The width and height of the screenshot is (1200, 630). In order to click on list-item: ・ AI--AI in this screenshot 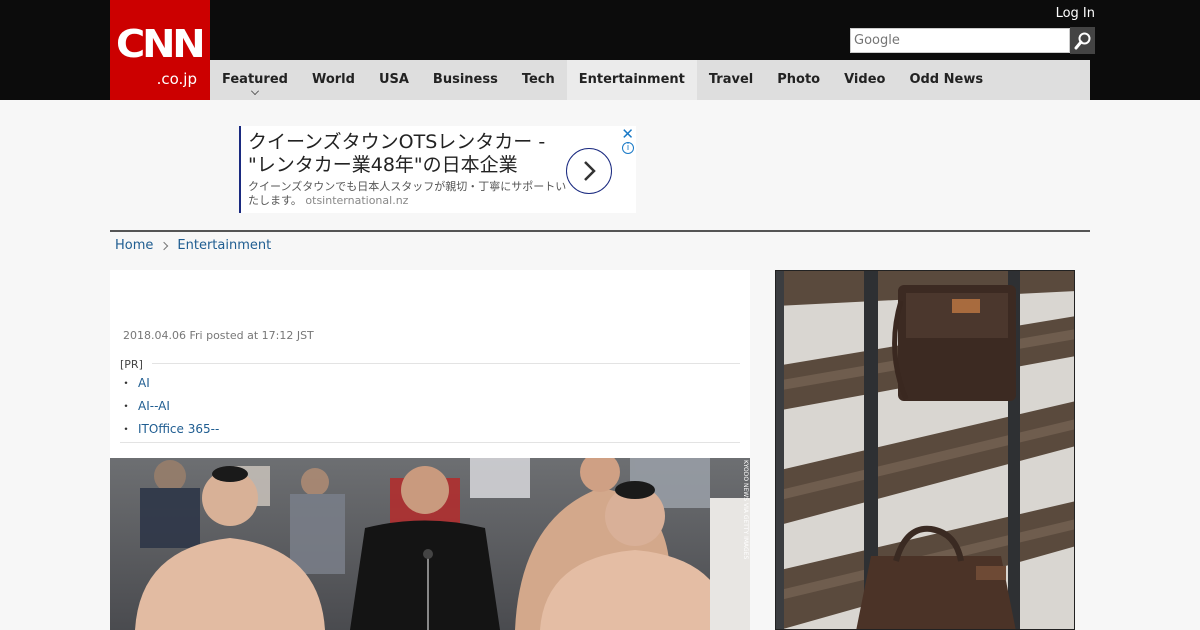, I will do `click(145, 406)`.